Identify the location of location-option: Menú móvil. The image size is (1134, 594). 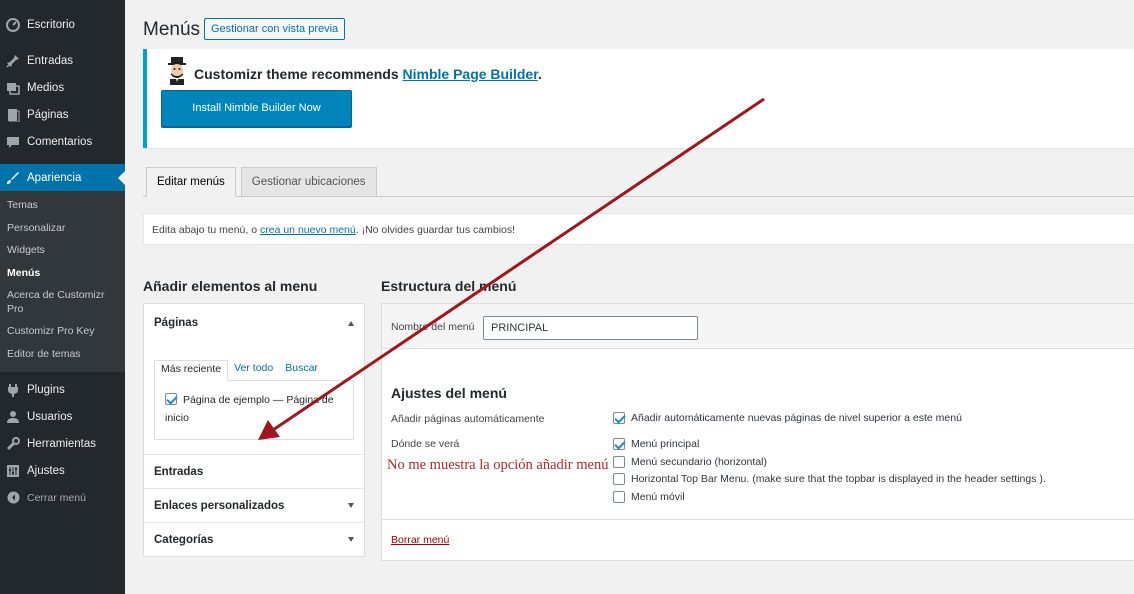
(649, 497).